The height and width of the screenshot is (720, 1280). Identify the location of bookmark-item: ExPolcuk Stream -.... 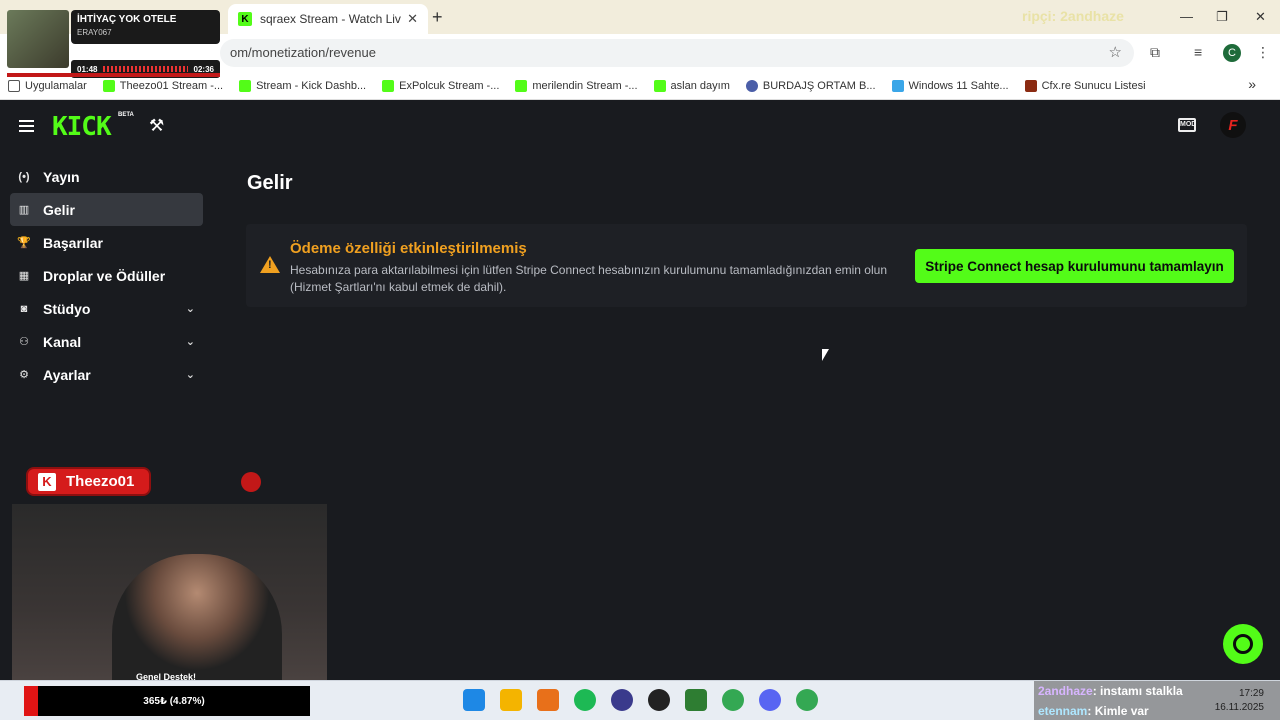
(440, 85).